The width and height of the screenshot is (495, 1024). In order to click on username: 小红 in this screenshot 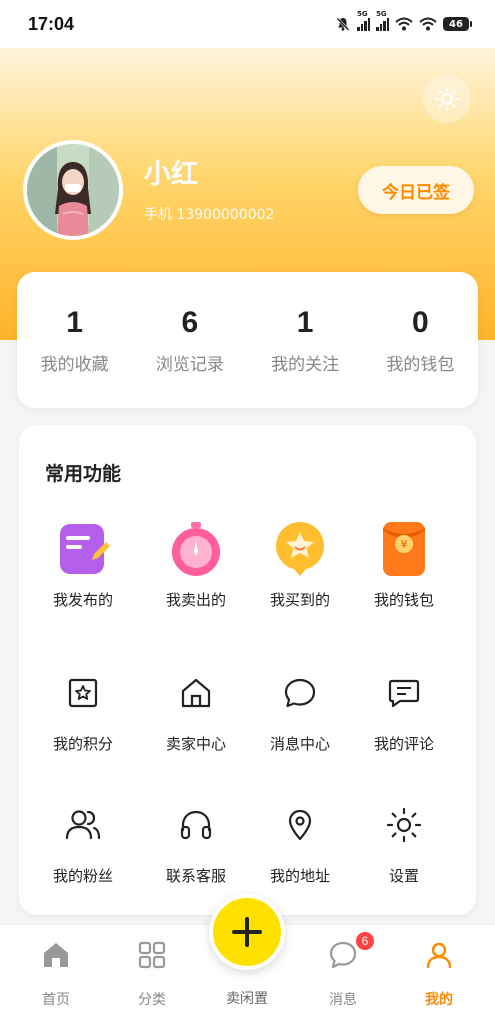, I will do `click(171, 174)`.